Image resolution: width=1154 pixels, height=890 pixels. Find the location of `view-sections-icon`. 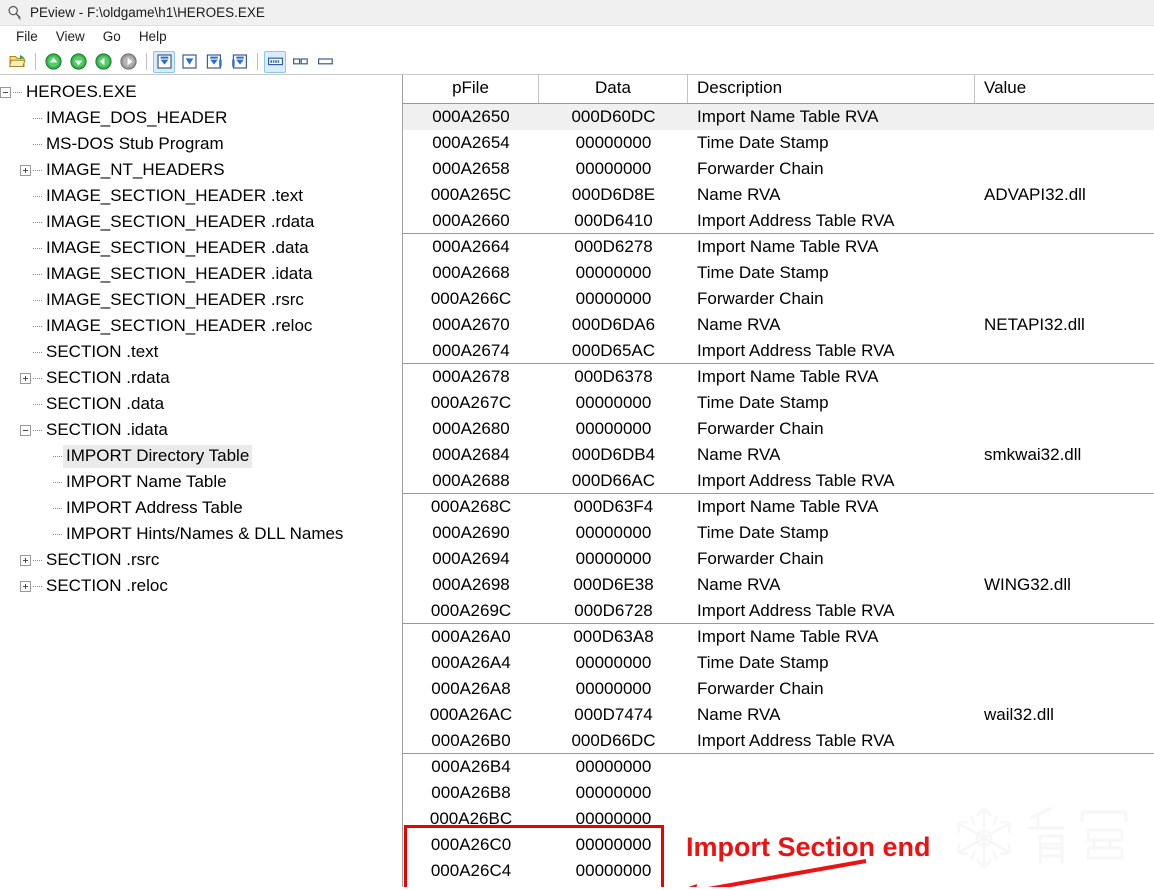

view-sections-icon is located at coordinates (189, 62).